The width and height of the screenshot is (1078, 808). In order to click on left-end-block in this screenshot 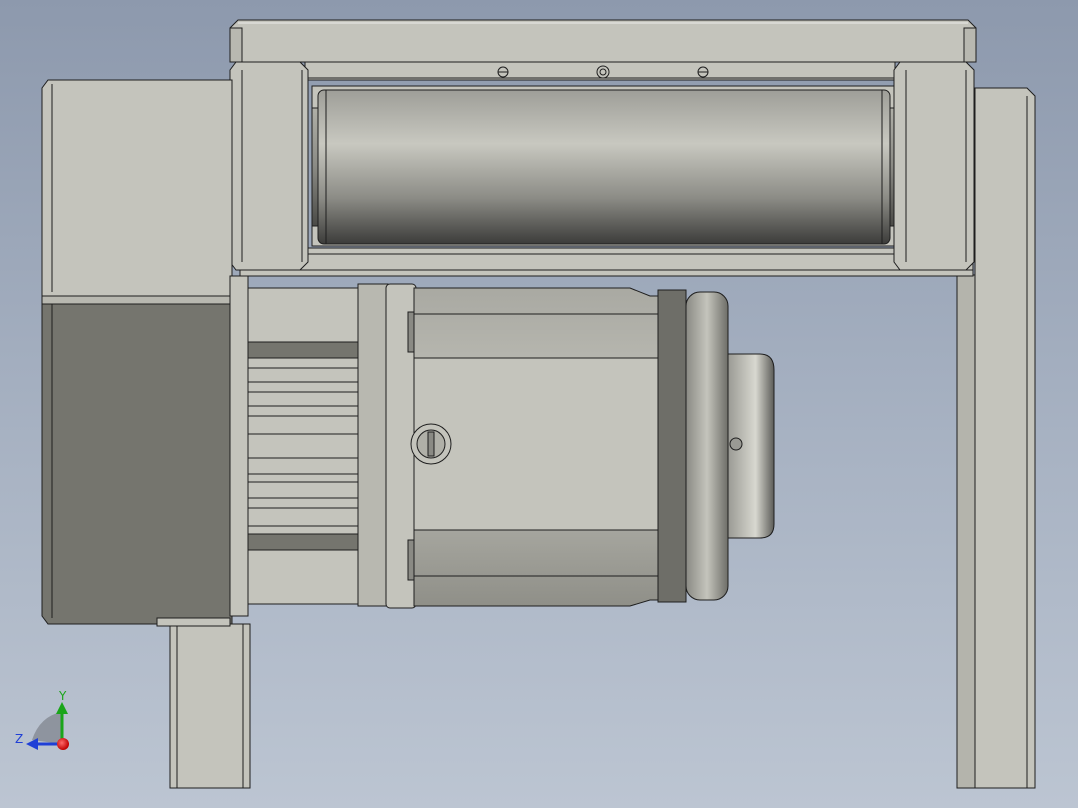, I will do `click(269, 166)`.